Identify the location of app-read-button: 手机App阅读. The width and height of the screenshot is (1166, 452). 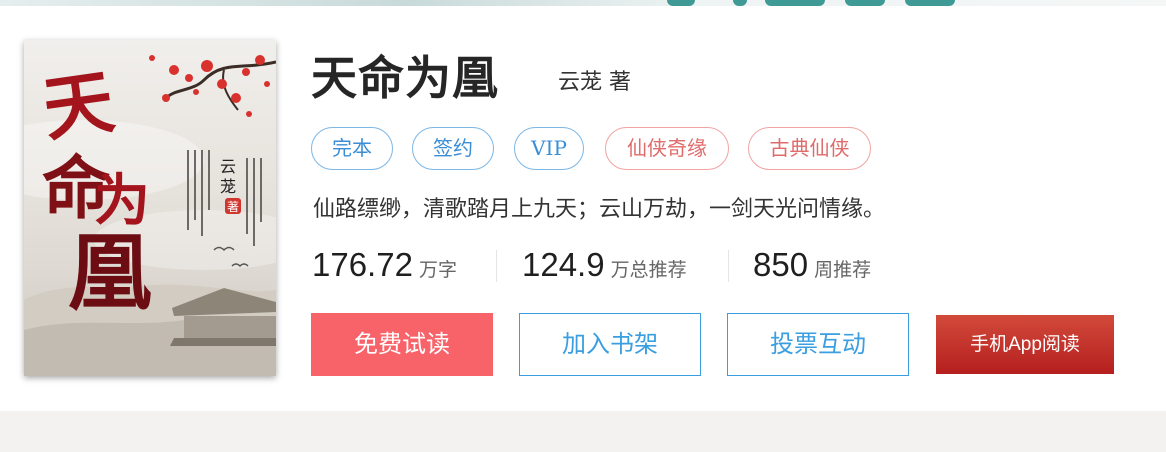
(1025, 344).